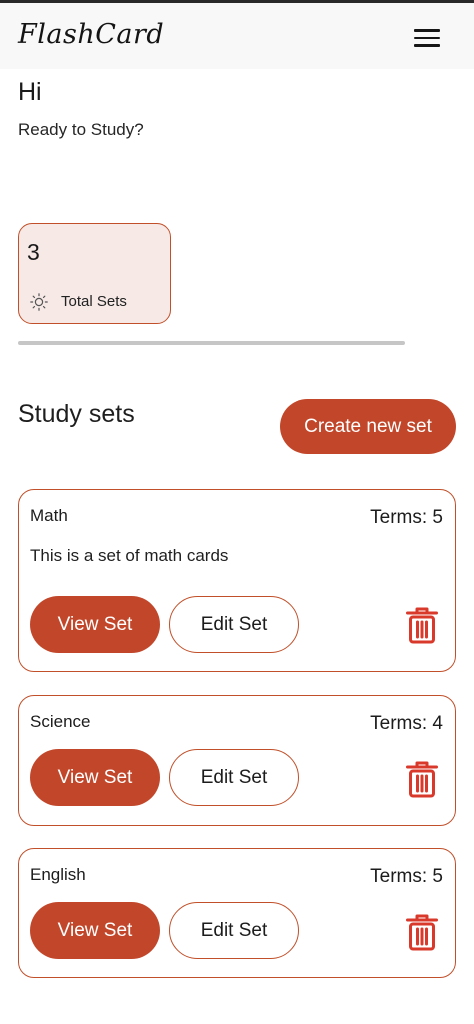 Image resolution: width=474 pixels, height=1024 pixels. I want to click on study-set-card-science: Science Terms: 4 View Set Edit Set, so click(237, 760).